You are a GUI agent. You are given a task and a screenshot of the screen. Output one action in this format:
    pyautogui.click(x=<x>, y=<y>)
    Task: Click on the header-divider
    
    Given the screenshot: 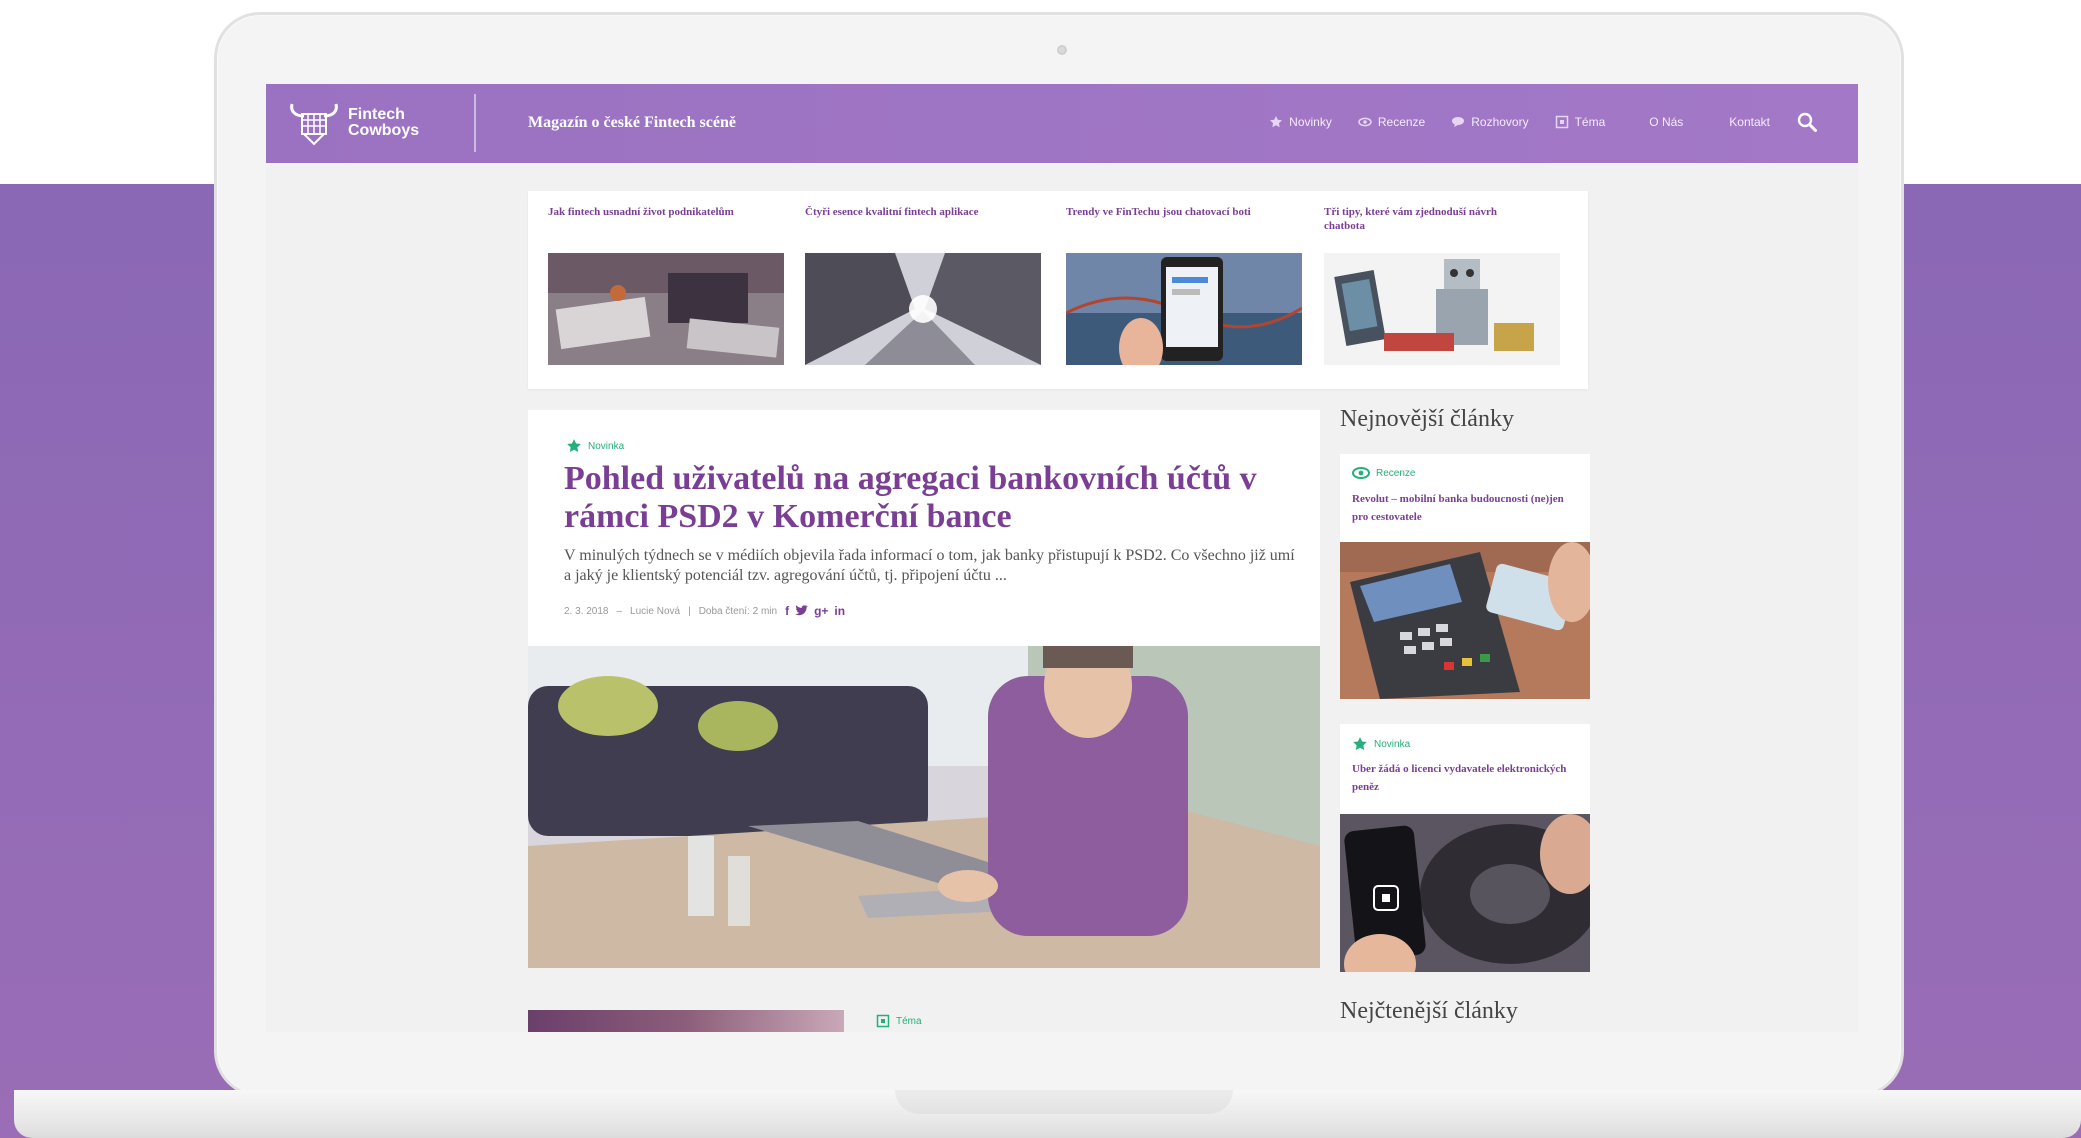 What is the action you would take?
    pyautogui.click(x=475, y=123)
    